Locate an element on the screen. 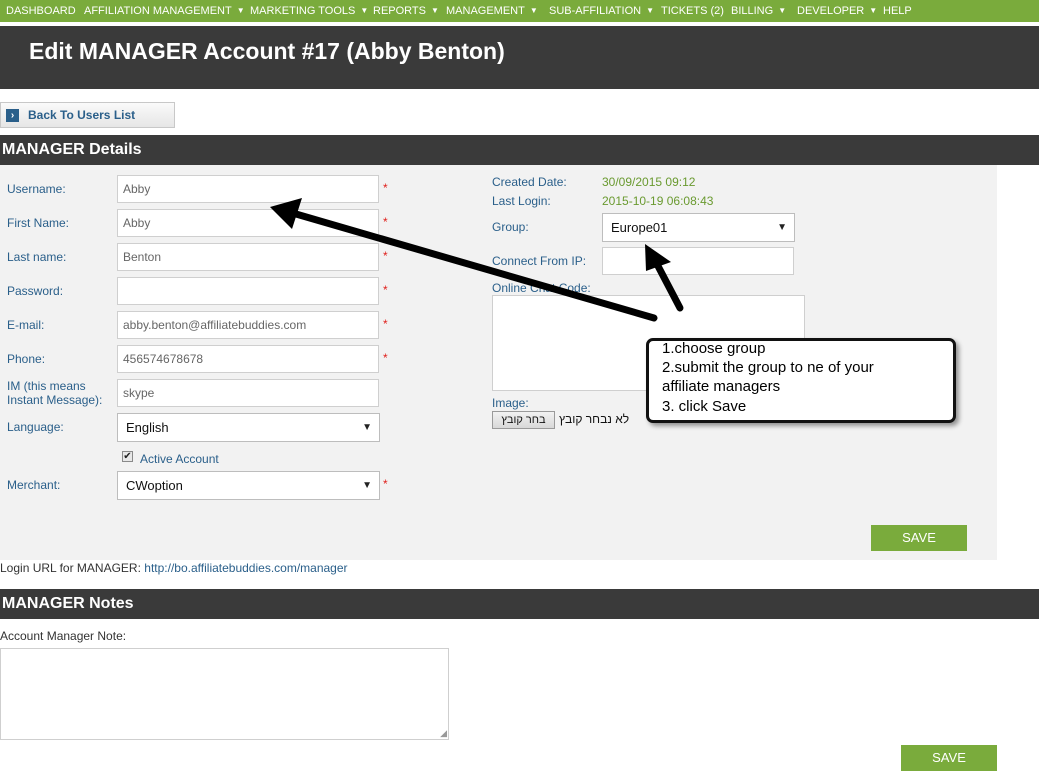  last-login-value: 2015-10-19 06:08:43 is located at coordinates (658, 201).